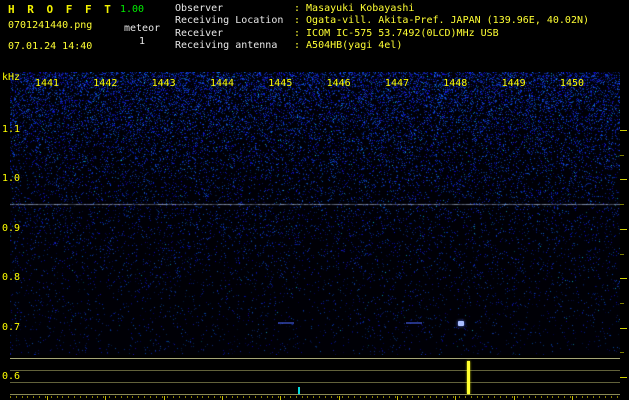 Image resolution: width=629 pixels, height=400 pixels. I want to click on info-row-antenna: Receiving antenna : A504HB(yagi 4el), so click(382, 46).